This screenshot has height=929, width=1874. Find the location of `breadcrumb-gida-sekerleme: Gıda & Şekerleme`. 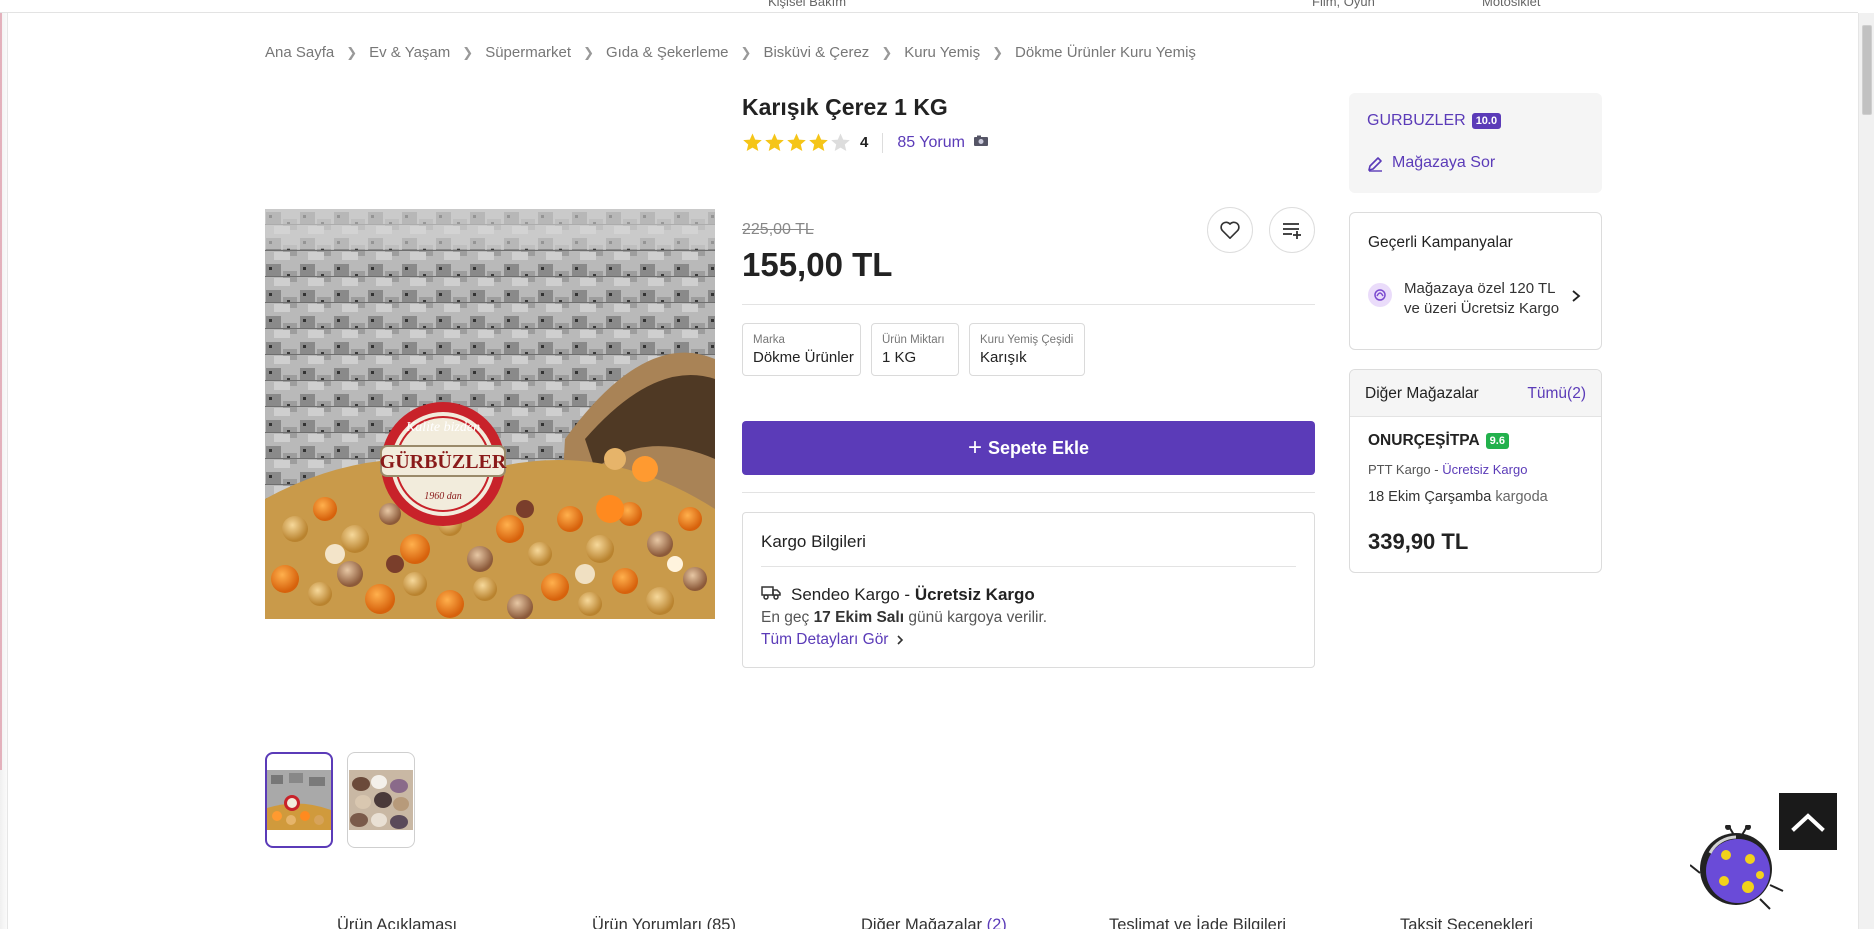

breadcrumb-gida-sekerleme: Gıda & Şekerleme is located at coordinates (667, 52).